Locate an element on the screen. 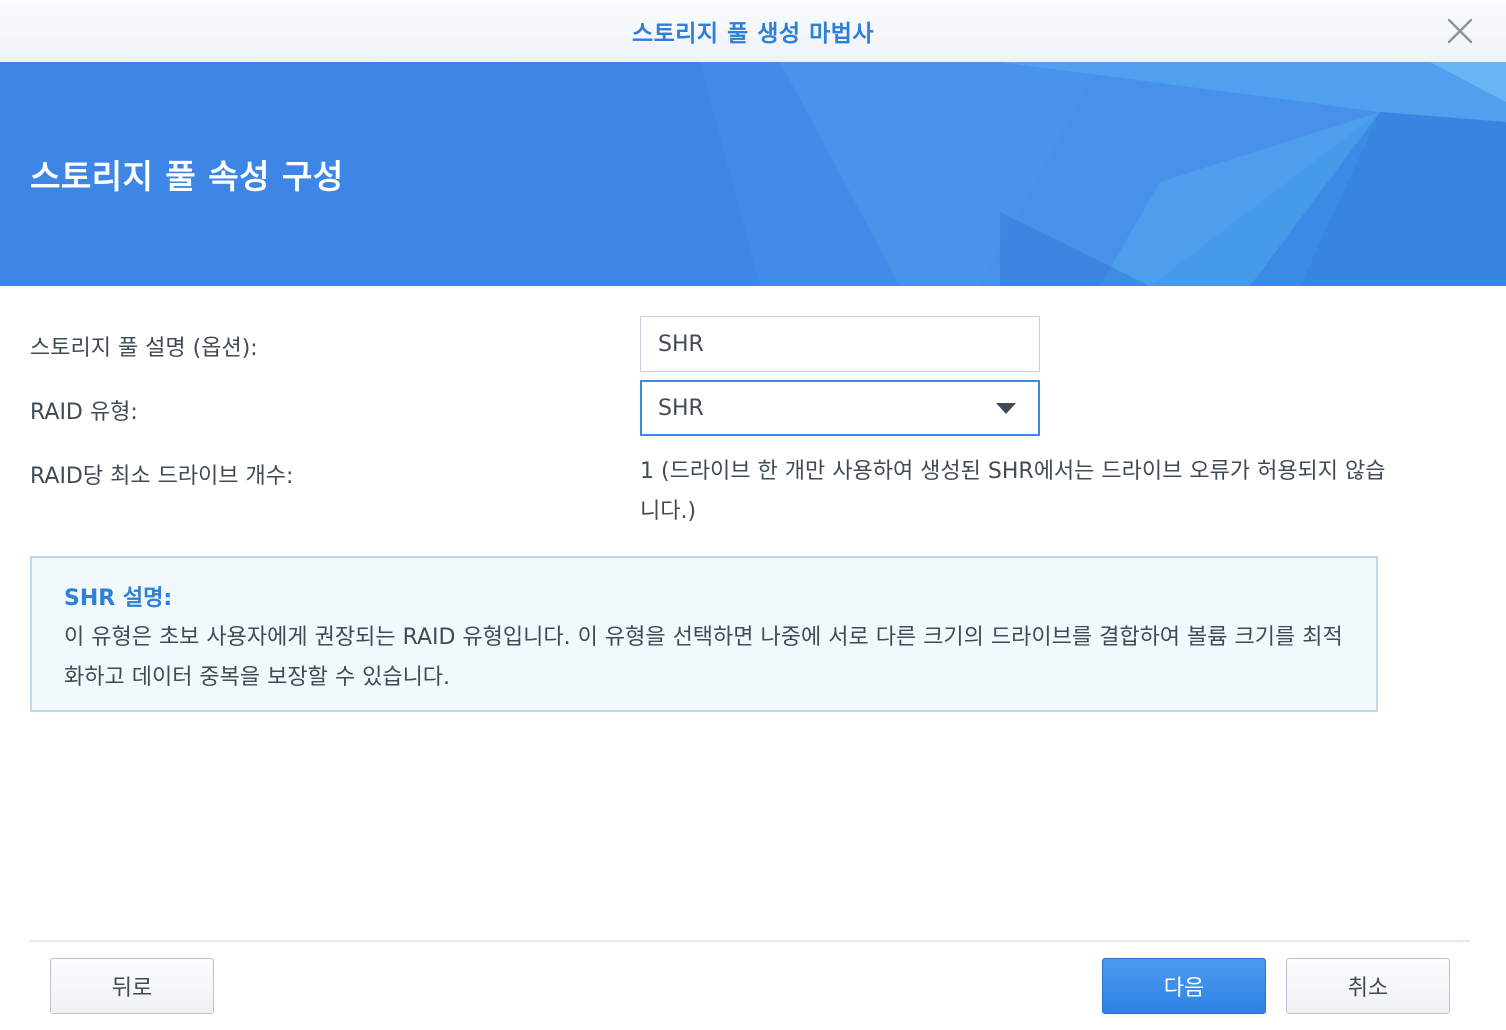  close-icon is located at coordinates (1460, 31).